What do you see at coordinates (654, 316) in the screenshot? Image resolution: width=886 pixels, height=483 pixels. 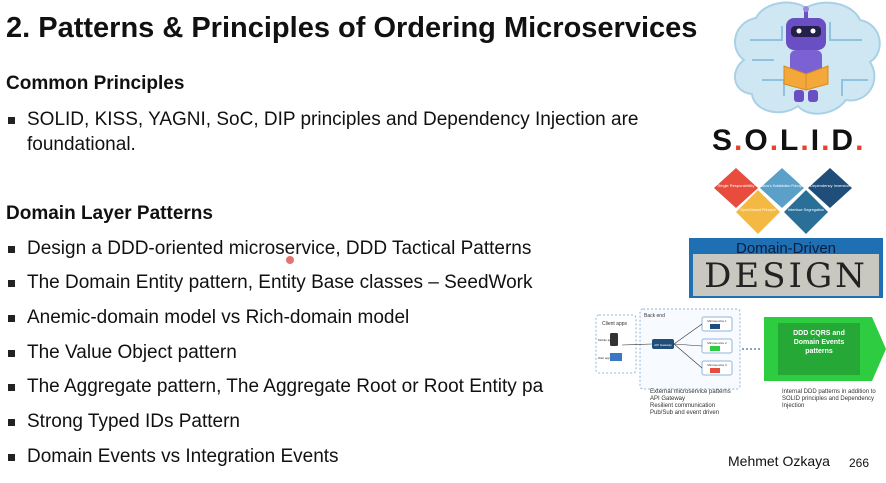 I see `back-end-label: Back end` at bounding box center [654, 316].